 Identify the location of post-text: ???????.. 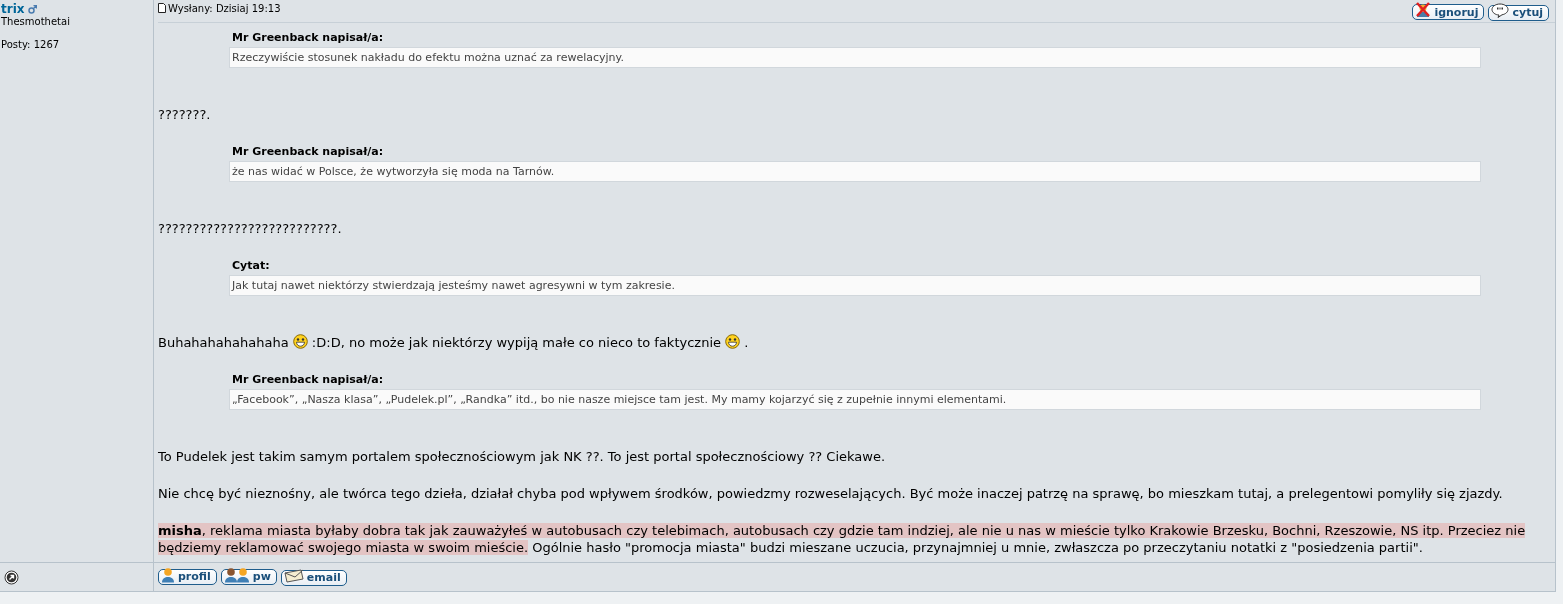
(185, 114).